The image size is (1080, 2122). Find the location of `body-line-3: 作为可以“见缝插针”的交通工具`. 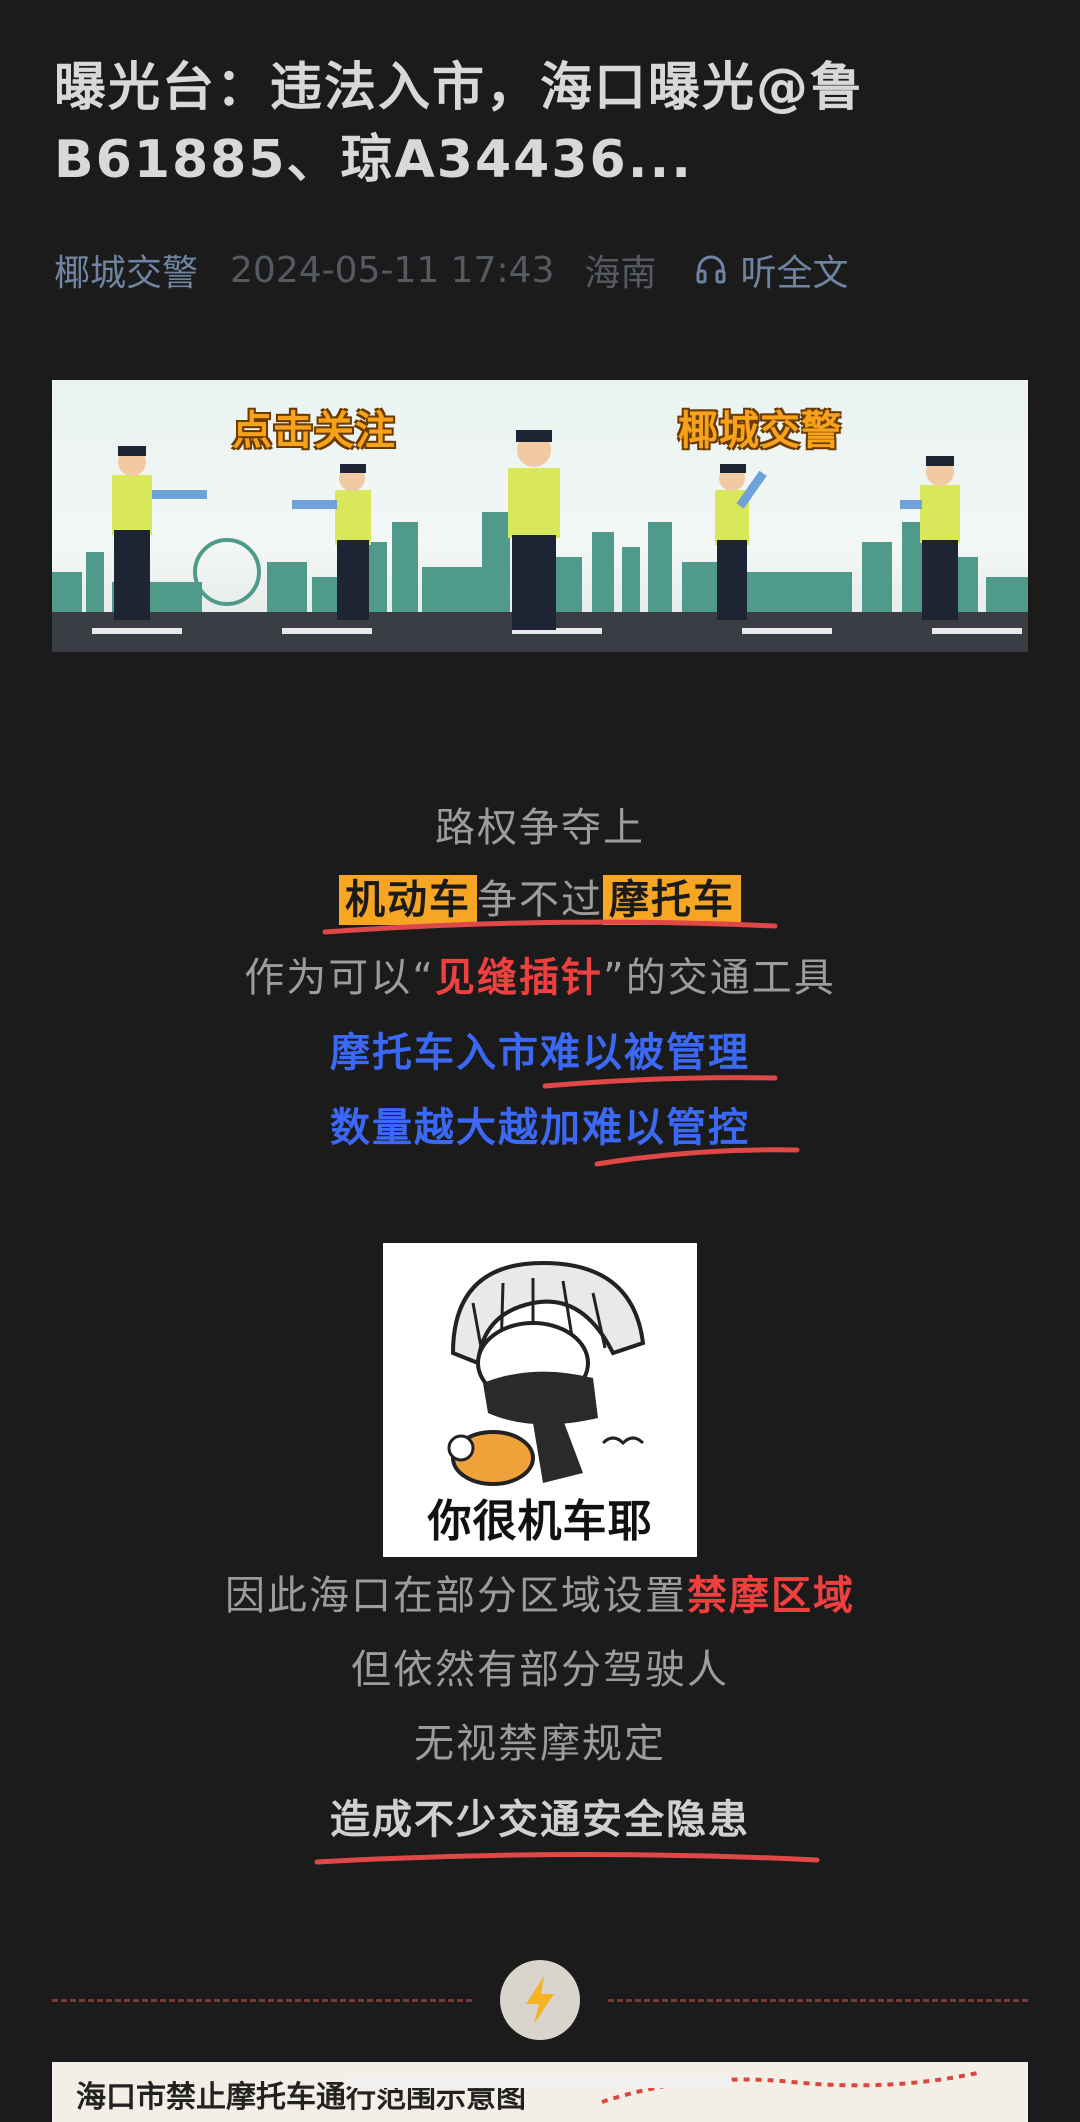

body-line-3: 作为可以“见缝插针”的交通工具 is located at coordinates (540, 978).